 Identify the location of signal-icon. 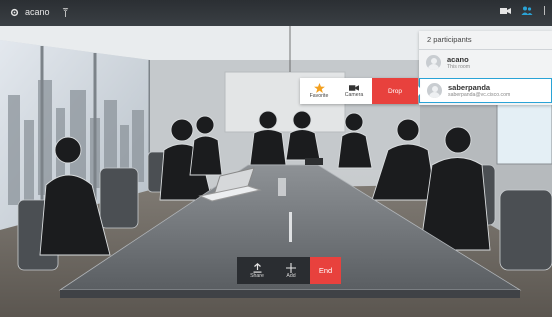
(65, 12).